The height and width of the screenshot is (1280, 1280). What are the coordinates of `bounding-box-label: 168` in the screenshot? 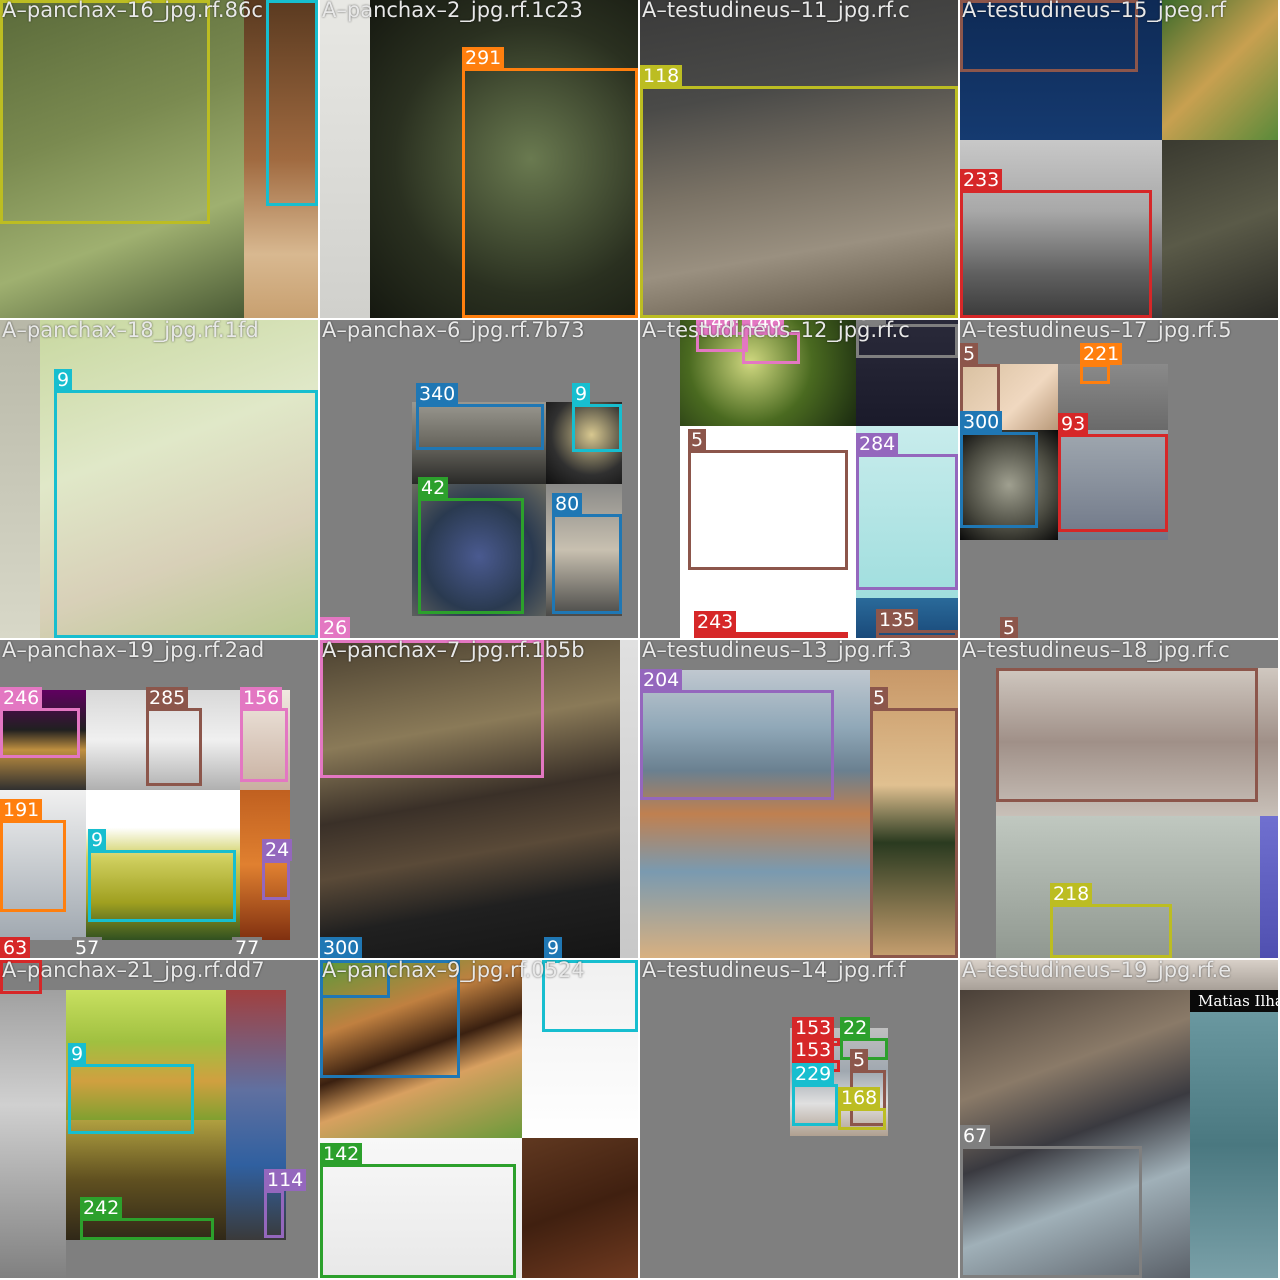 It's located at (859, 1098).